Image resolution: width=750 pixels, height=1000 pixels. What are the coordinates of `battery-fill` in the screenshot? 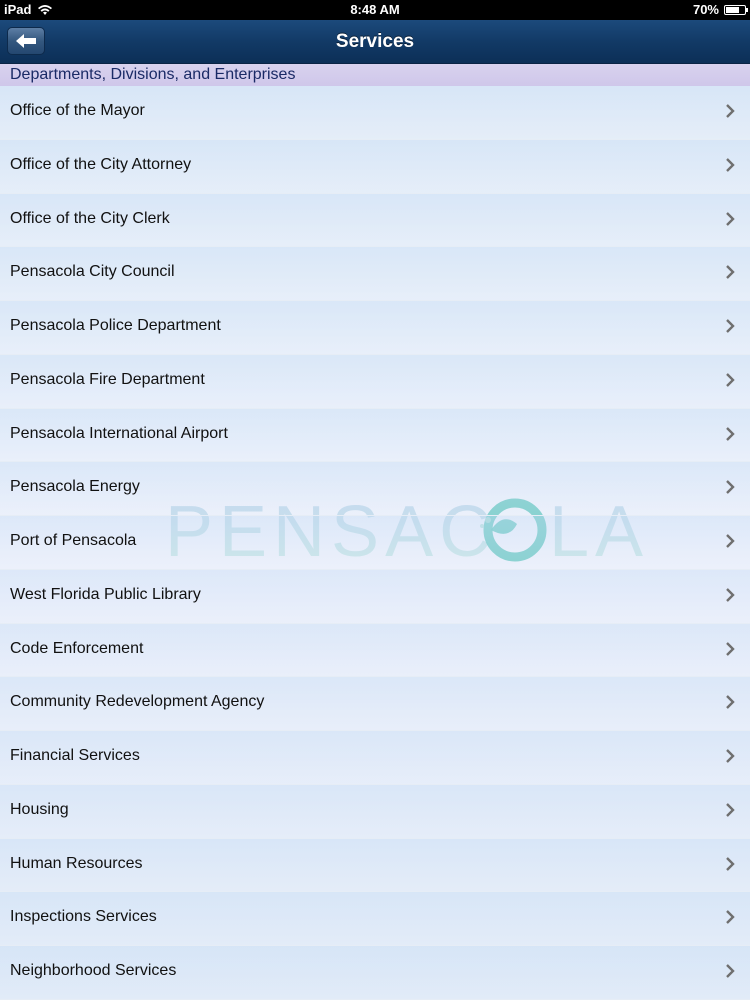 It's located at (732, 9).